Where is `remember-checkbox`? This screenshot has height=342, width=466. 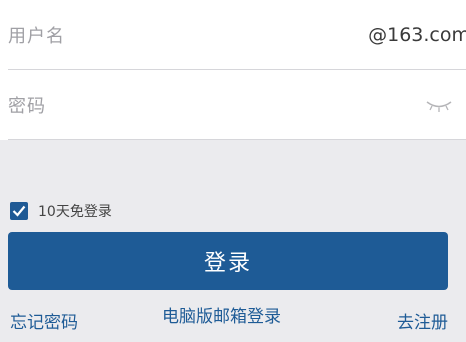
remember-checkbox is located at coordinates (19, 211).